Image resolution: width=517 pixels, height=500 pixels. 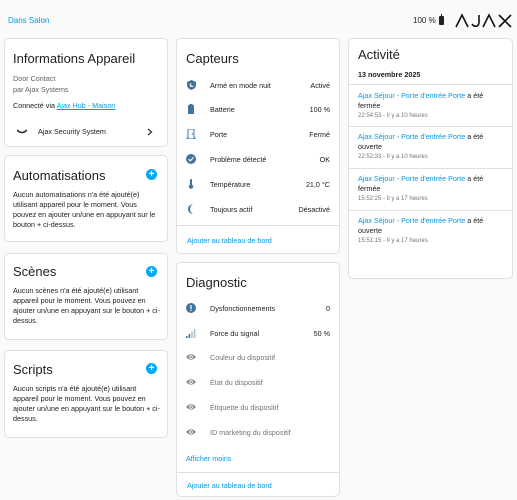 What do you see at coordinates (208, 459) in the screenshot?
I see `show-less-button: Afficher moins` at bounding box center [208, 459].